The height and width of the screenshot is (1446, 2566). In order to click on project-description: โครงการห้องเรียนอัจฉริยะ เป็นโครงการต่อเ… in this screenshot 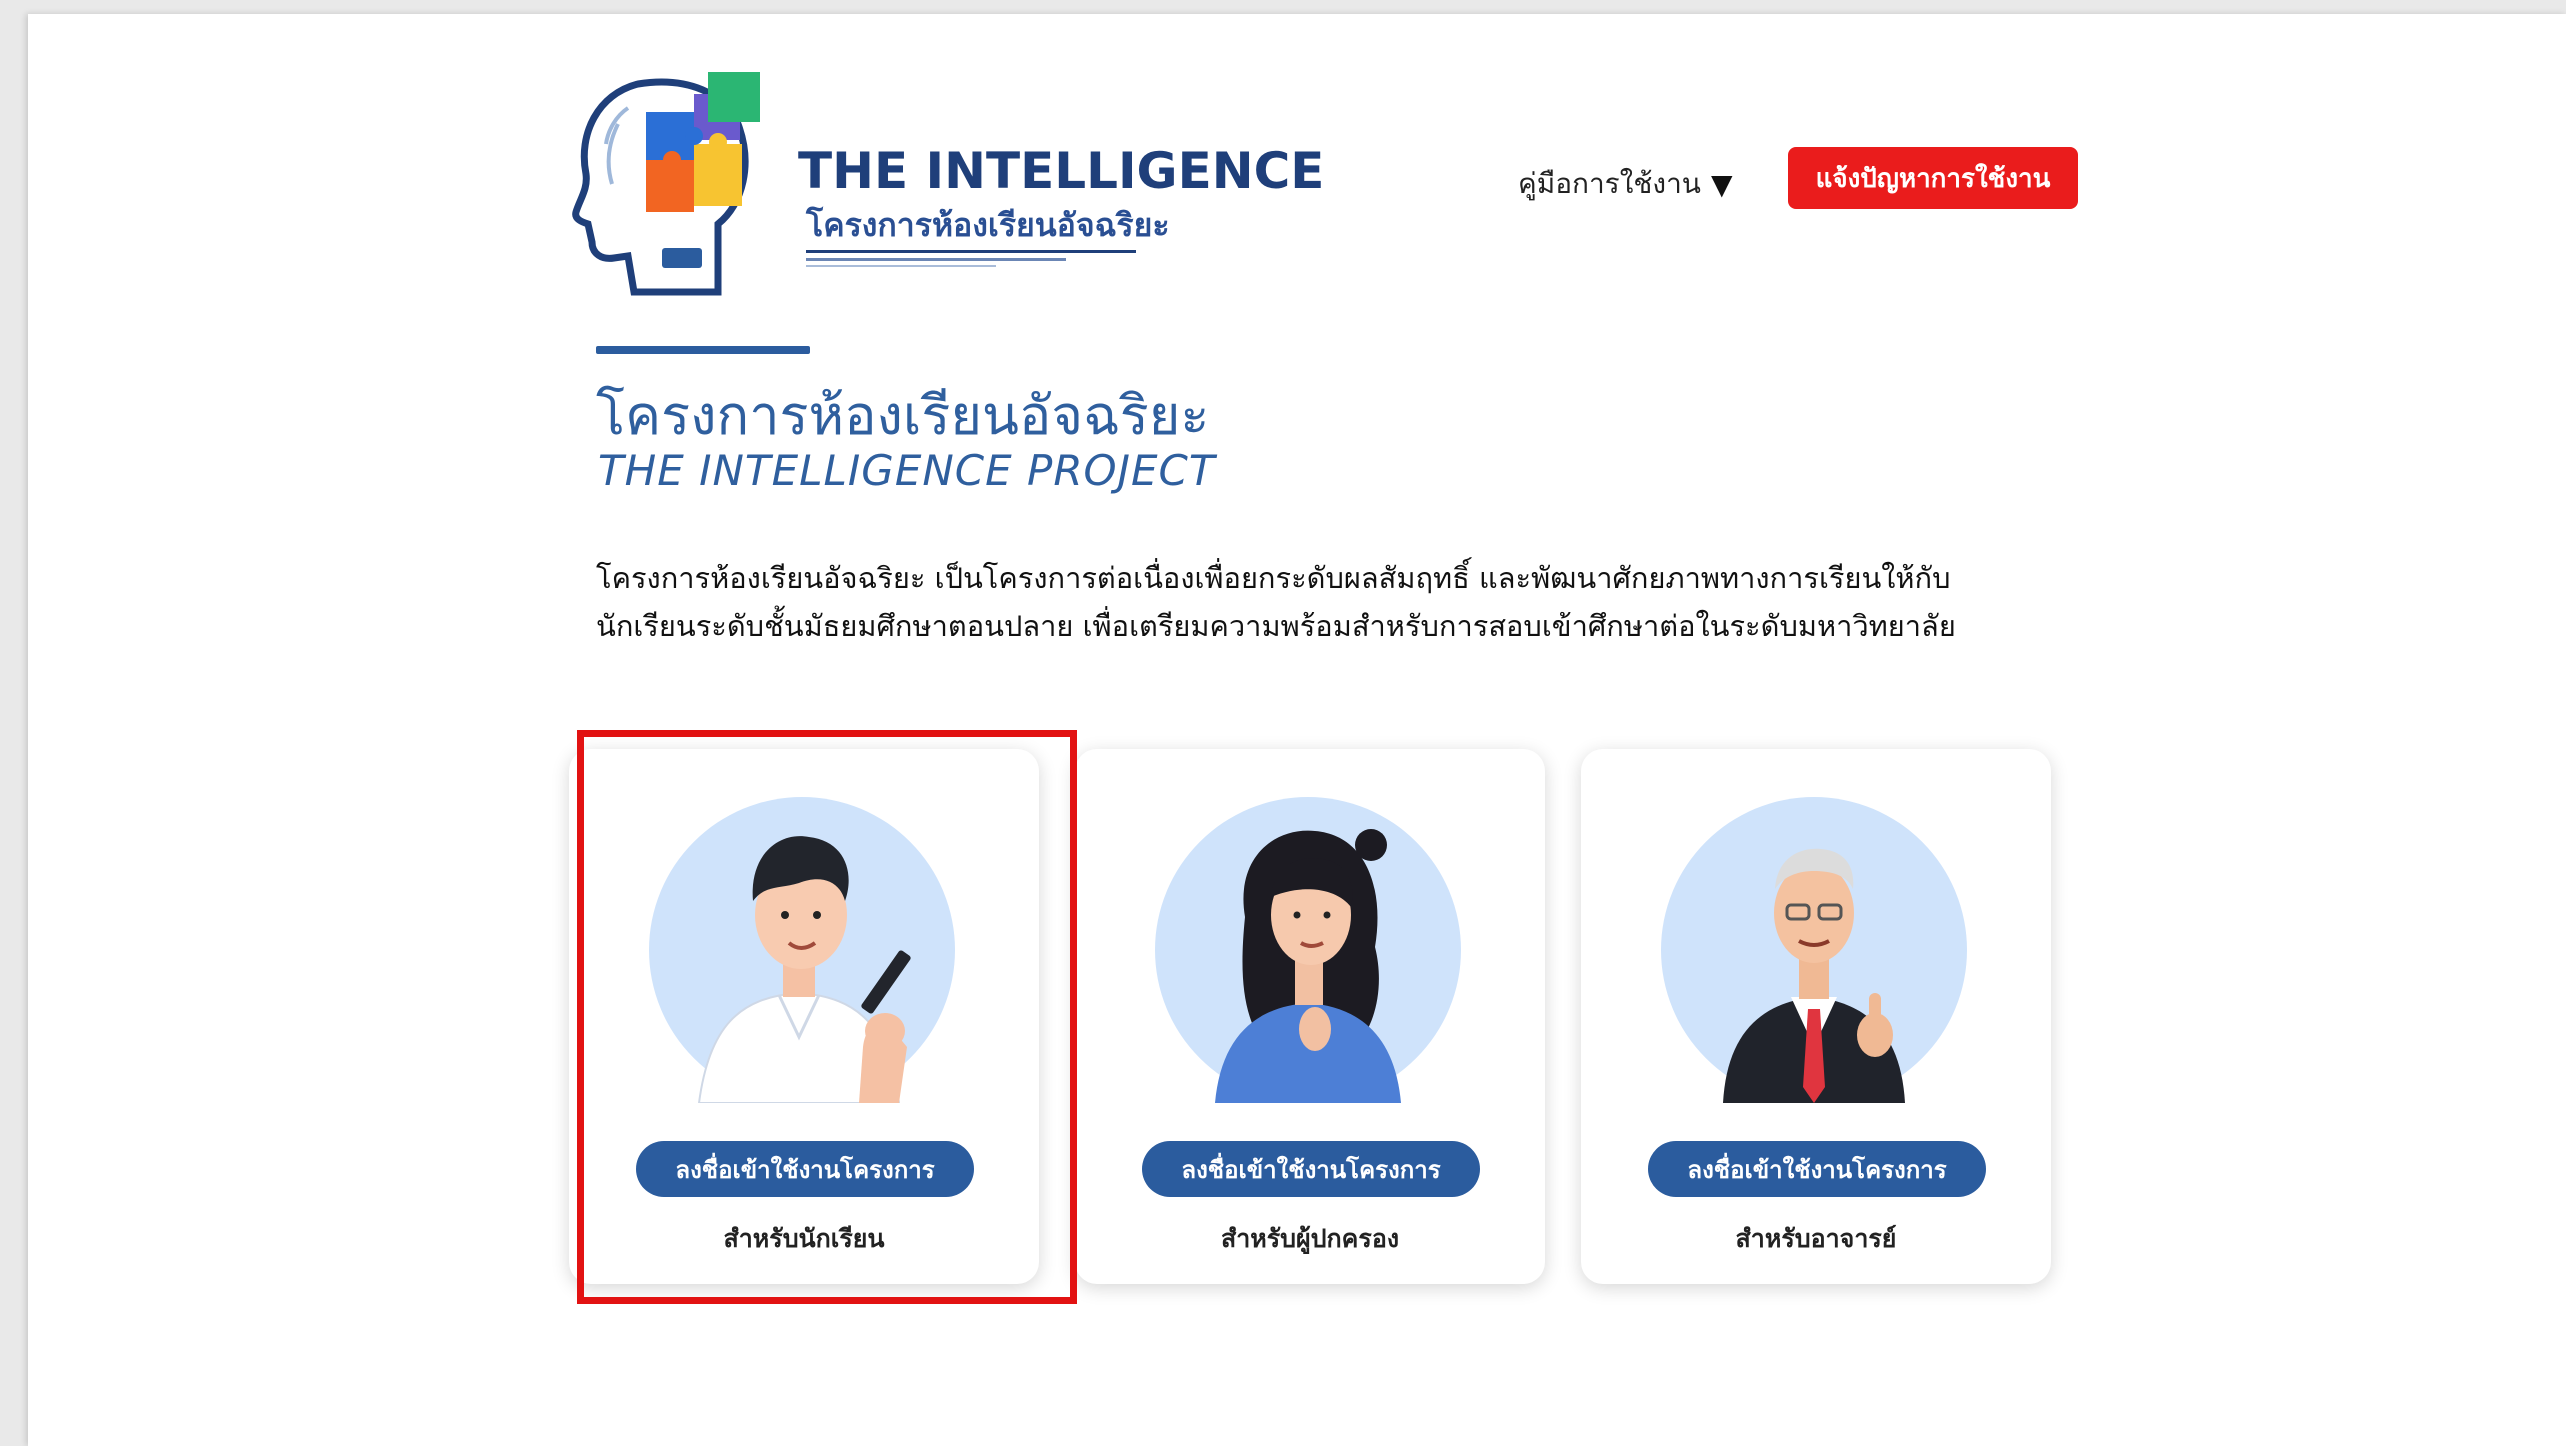, I will do `click(1326, 602)`.